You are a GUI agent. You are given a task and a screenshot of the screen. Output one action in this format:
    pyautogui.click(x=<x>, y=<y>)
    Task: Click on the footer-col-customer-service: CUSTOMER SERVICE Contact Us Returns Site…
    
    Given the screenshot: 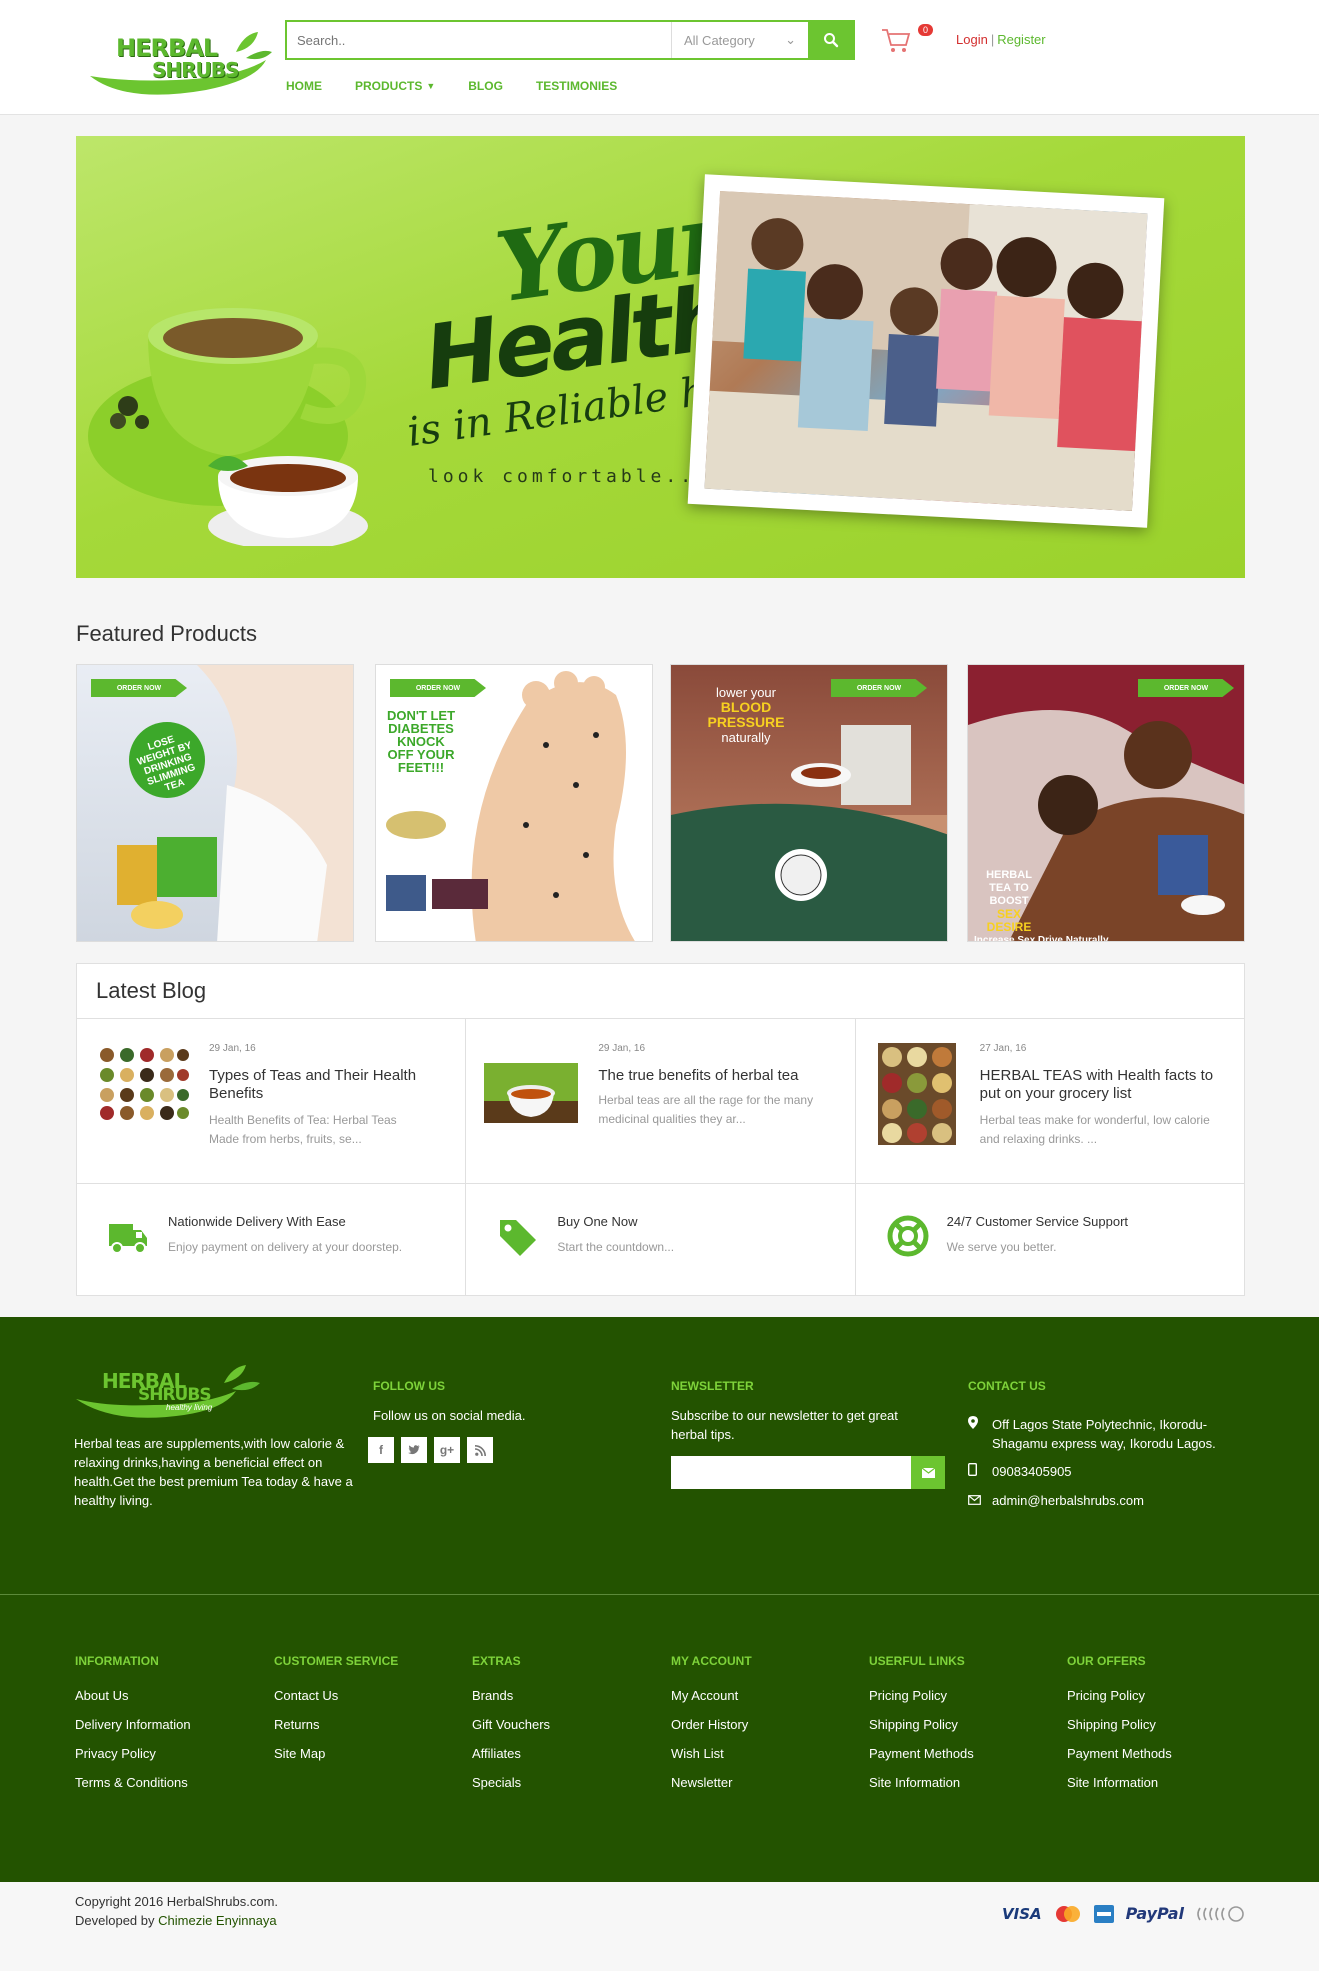 What is the action you would take?
    pyautogui.click(x=336, y=1714)
    